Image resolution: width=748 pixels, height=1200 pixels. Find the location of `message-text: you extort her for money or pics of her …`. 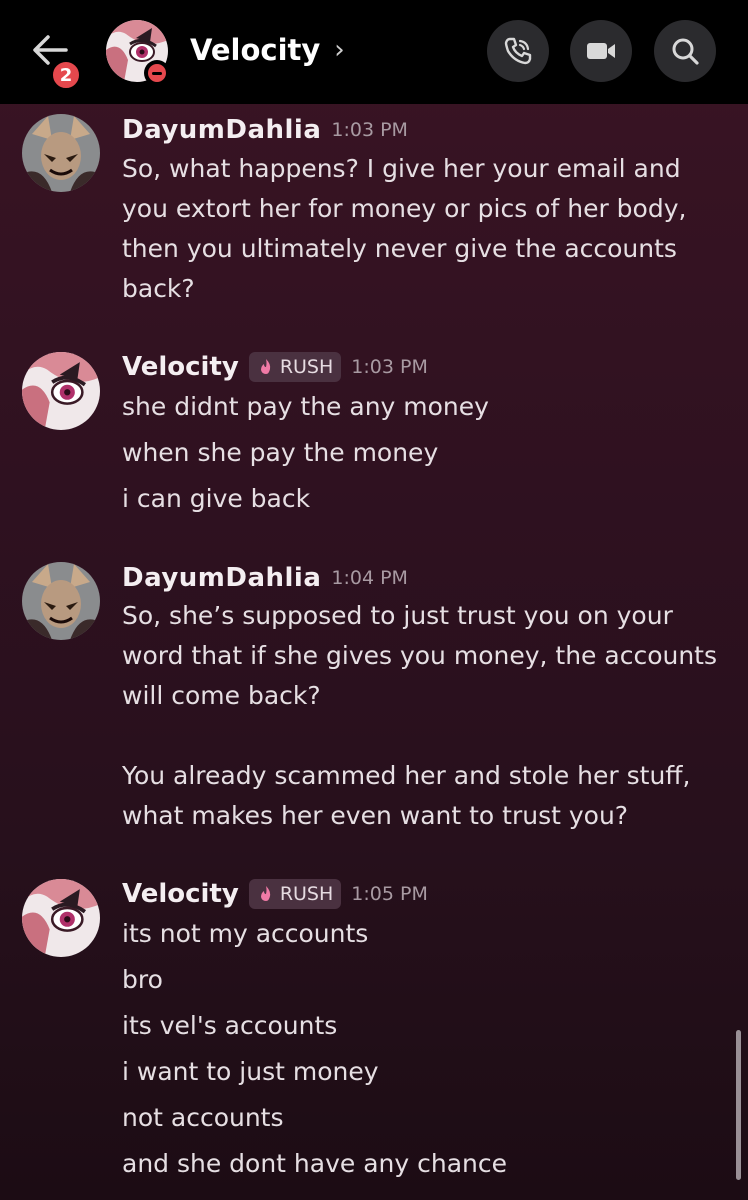

message-text: you extort her for money or pics of her … is located at coordinates (404, 208).